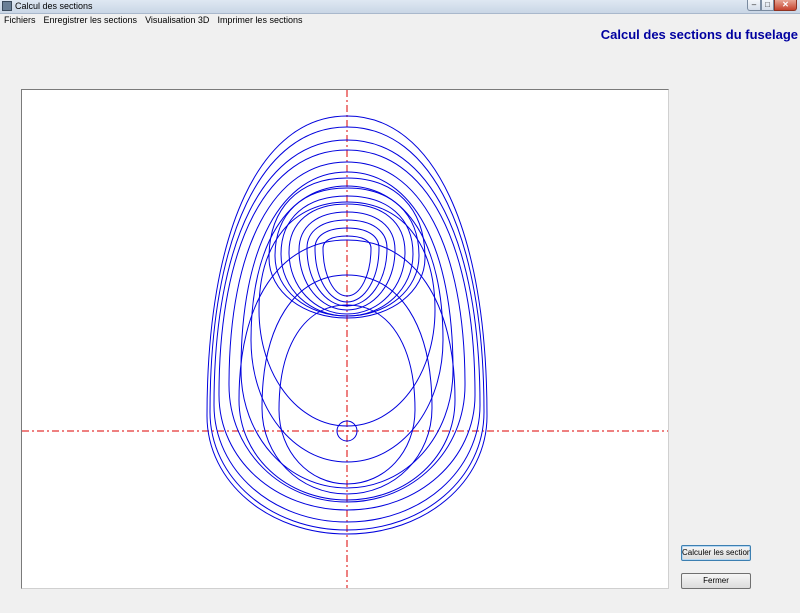 The height and width of the screenshot is (613, 800). I want to click on window-title: Calcul des sections, so click(54, 6).